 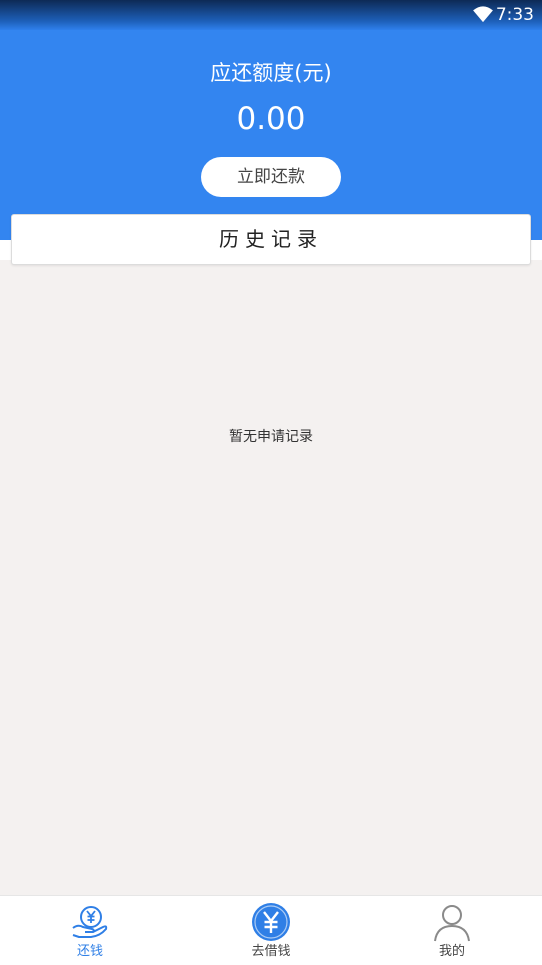 What do you see at coordinates (483, 14) in the screenshot?
I see `wifi-icon` at bounding box center [483, 14].